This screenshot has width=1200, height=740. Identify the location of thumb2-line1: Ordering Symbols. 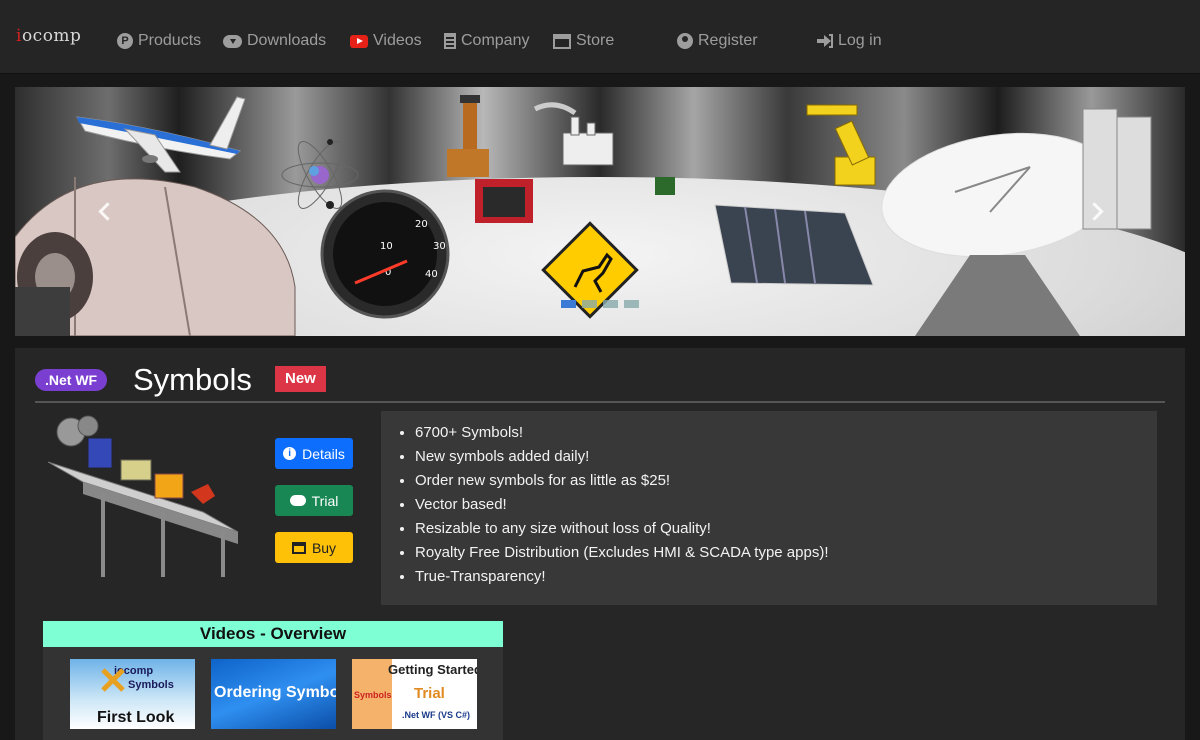
(275, 692).